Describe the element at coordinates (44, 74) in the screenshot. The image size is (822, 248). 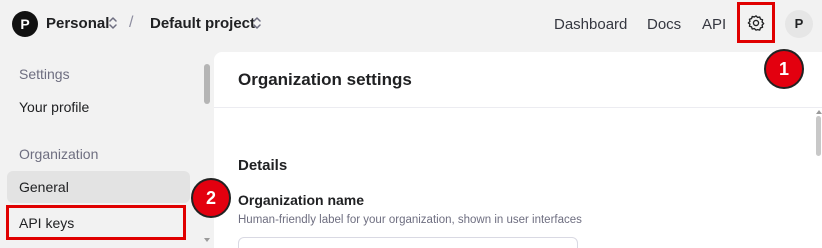
I see `sidebar-heading-settings: Settings` at that location.